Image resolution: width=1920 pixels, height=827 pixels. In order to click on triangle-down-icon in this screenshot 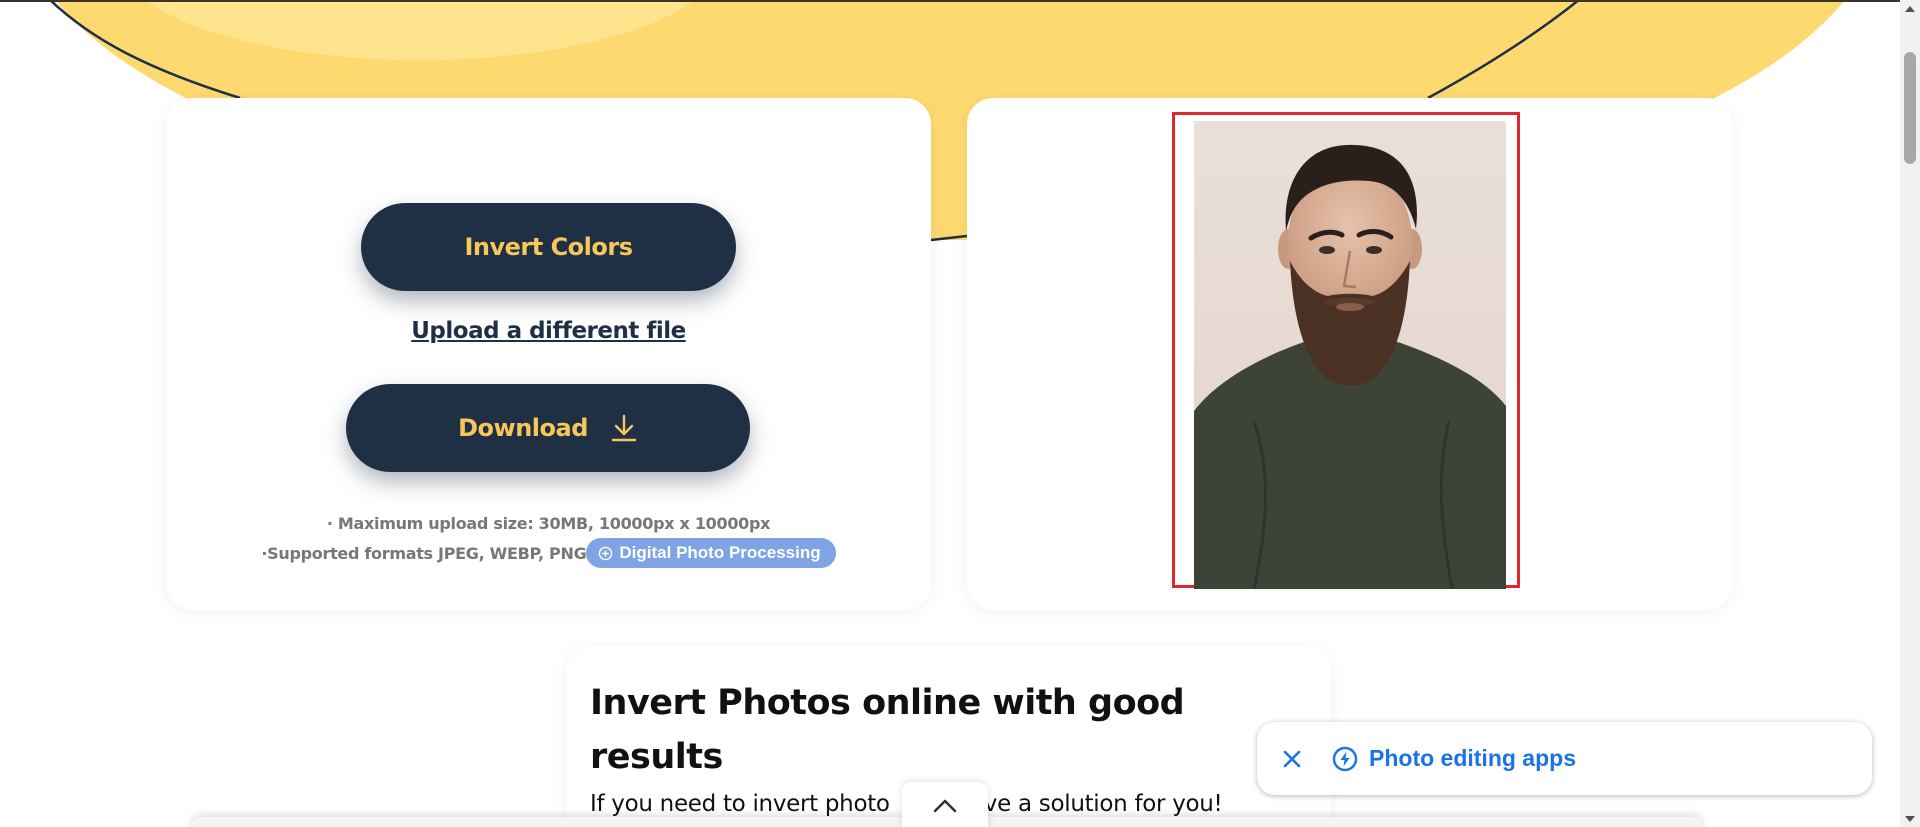, I will do `click(1910, 818)`.